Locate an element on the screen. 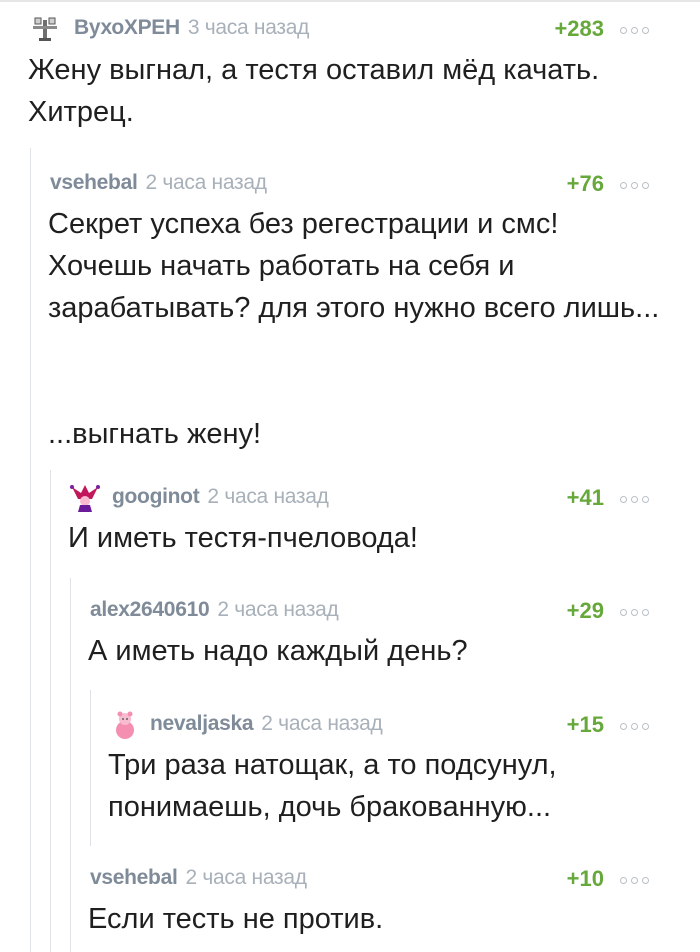  comment-username: googinot 2 часа назад is located at coordinates (220, 497).